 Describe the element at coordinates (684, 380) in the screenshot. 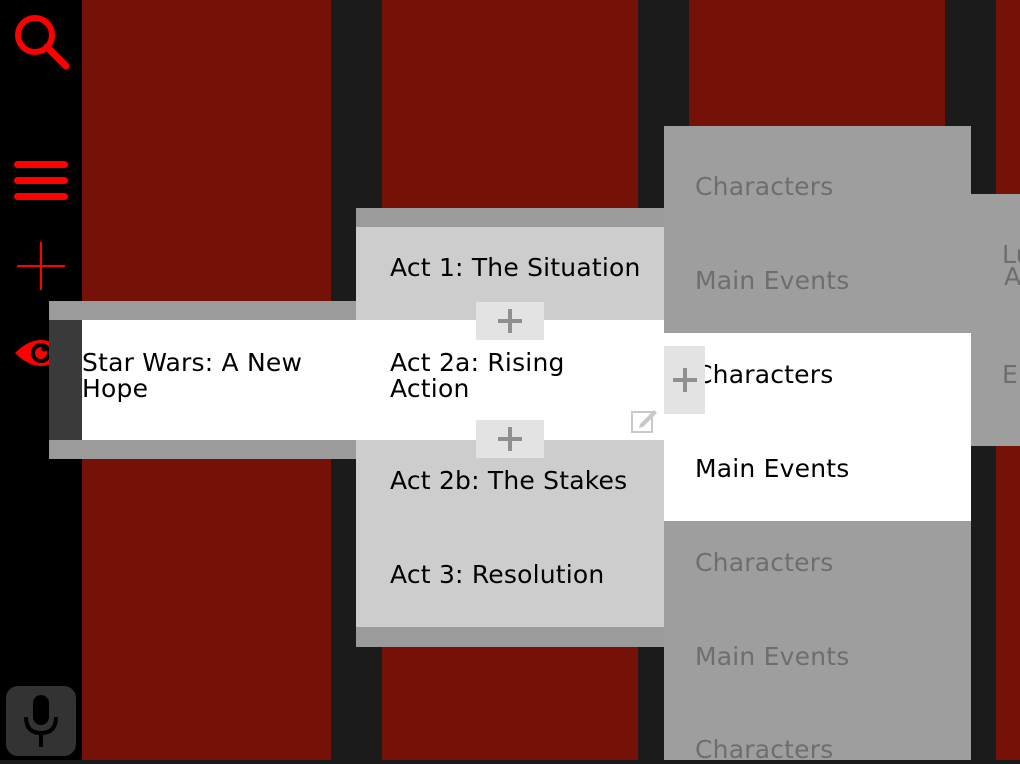

I see `add-section-button` at that location.